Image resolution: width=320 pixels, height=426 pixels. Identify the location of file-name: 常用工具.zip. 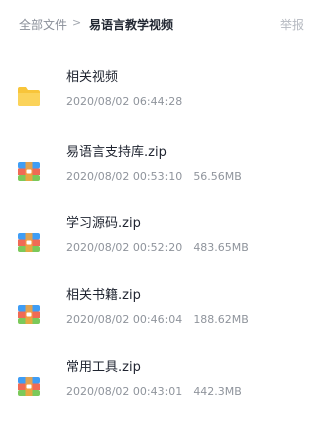
(103, 367).